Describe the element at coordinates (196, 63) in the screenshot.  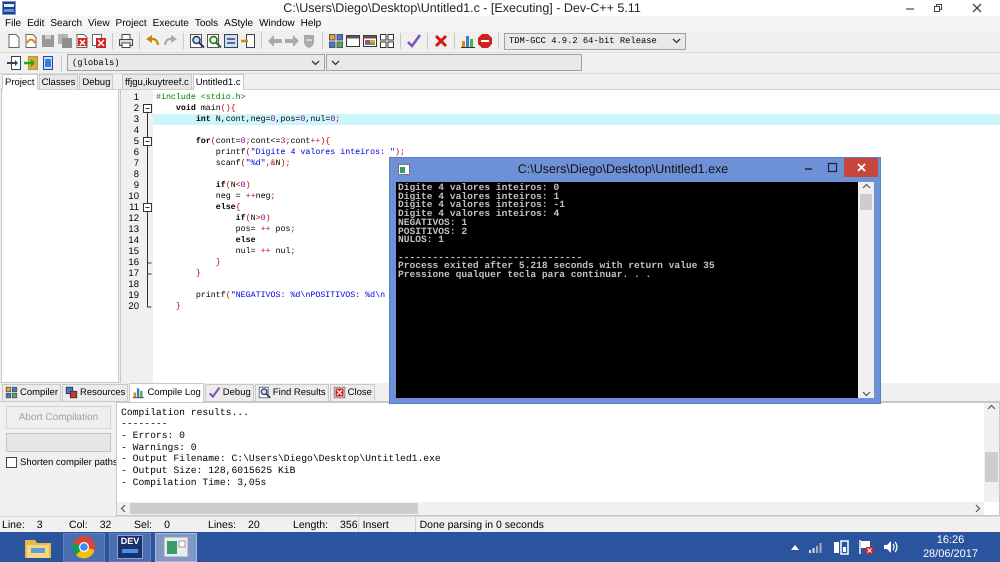
I see `scope-dropdown: (globals)` at that location.